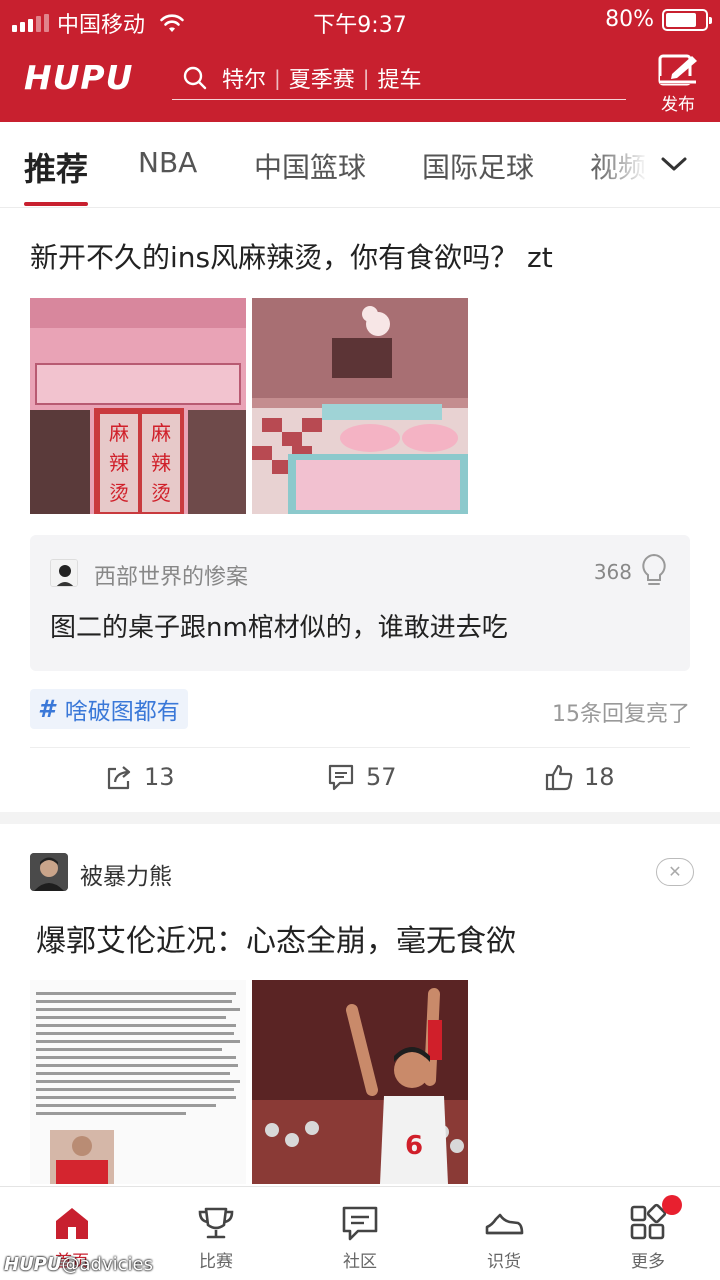 The image size is (720, 1280). What do you see at coordinates (381, 777) in the screenshot?
I see `comment-count: 57` at bounding box center [381, 777].